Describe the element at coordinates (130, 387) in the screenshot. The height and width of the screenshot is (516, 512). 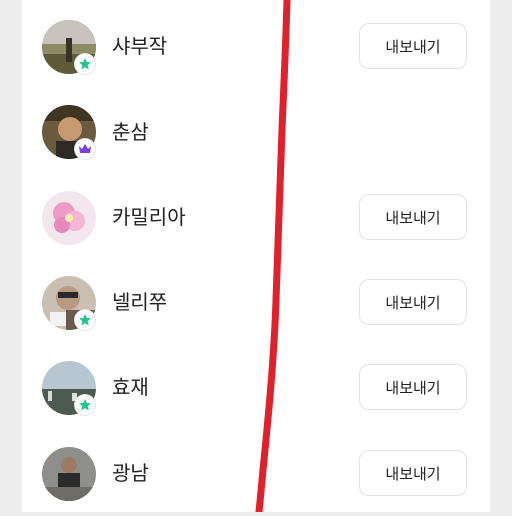
I see `member-name: 효재` at that location.